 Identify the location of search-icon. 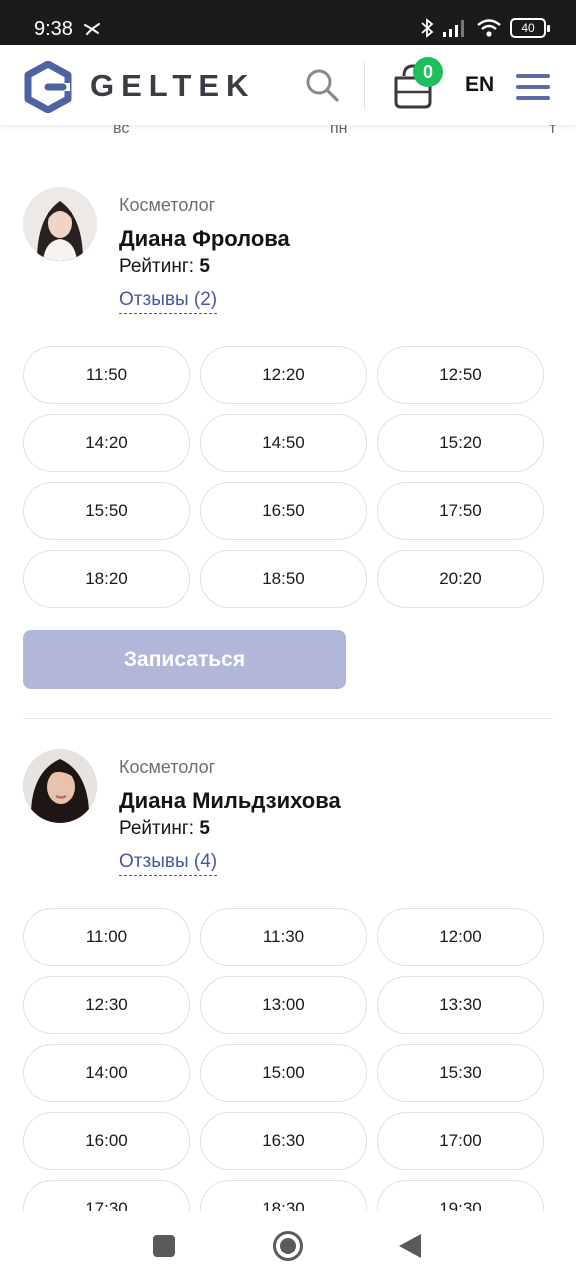
(322, 85).